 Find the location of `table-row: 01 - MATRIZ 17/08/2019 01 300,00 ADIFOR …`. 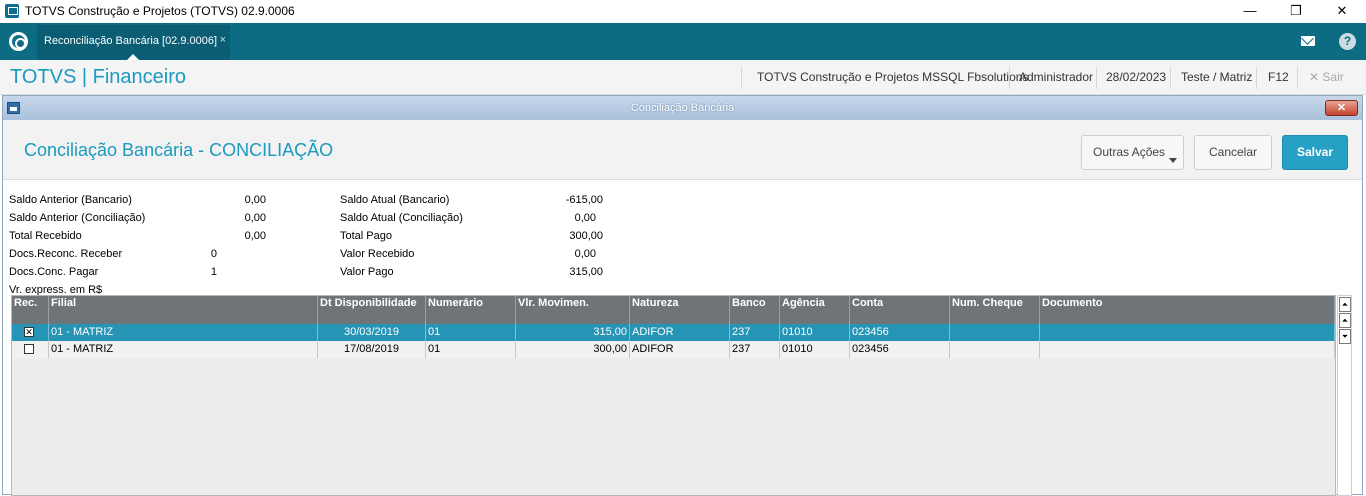

table-row: 01 - MATRIZ 17/08/2019 01 300,00 ADIFOR … is located at coordinates (673, 349).